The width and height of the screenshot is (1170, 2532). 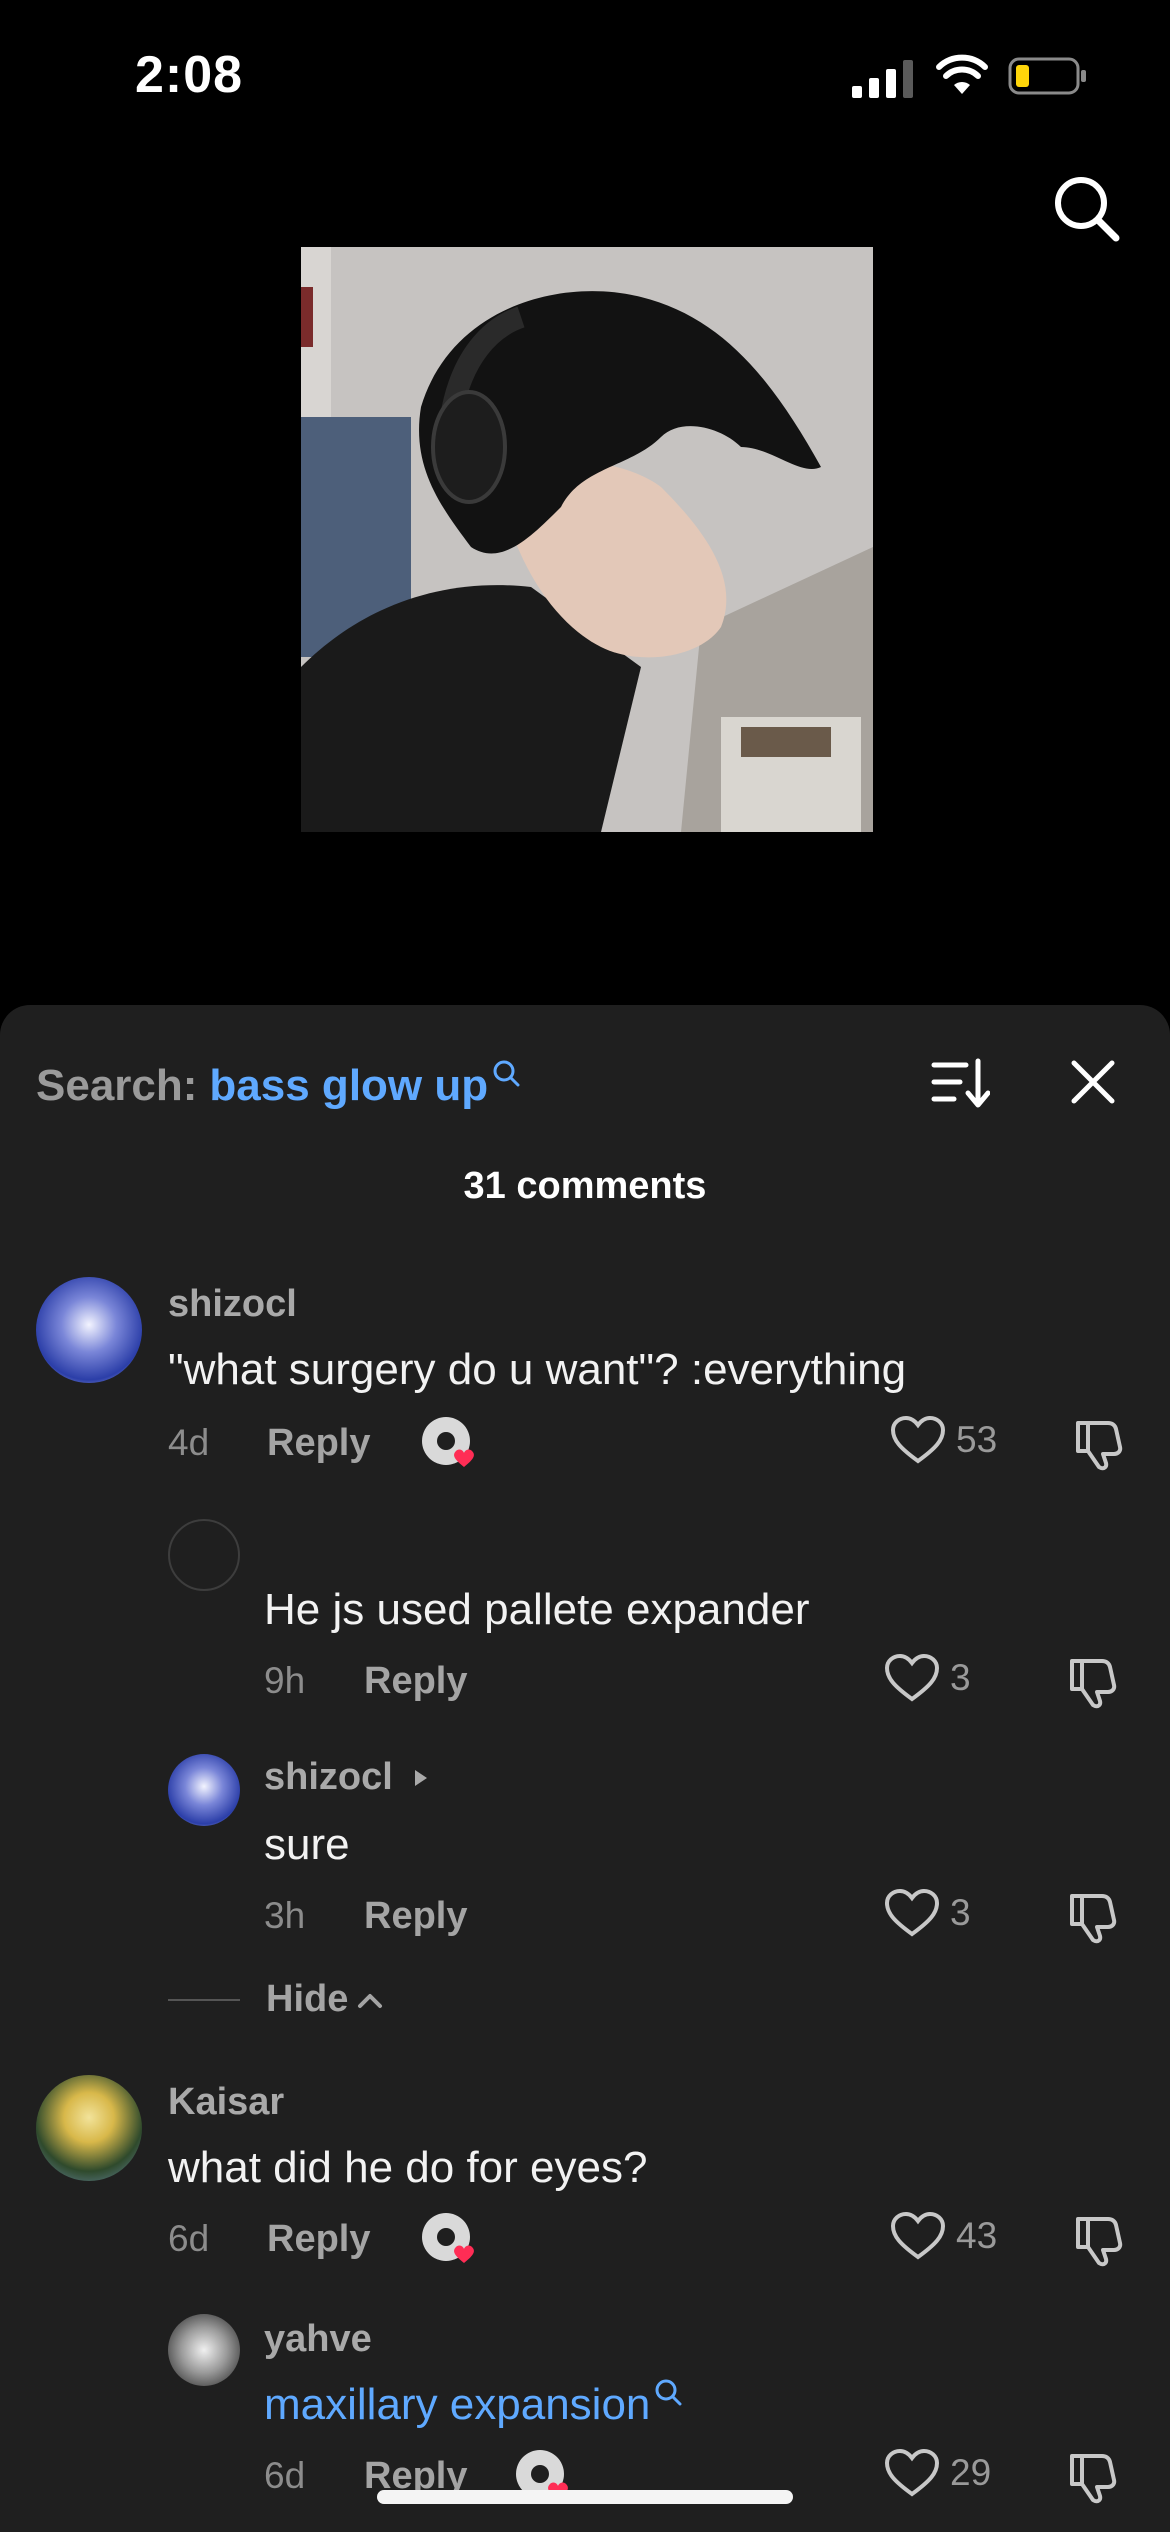 I want to click on wifi-icon, so click(x=962, y=74).